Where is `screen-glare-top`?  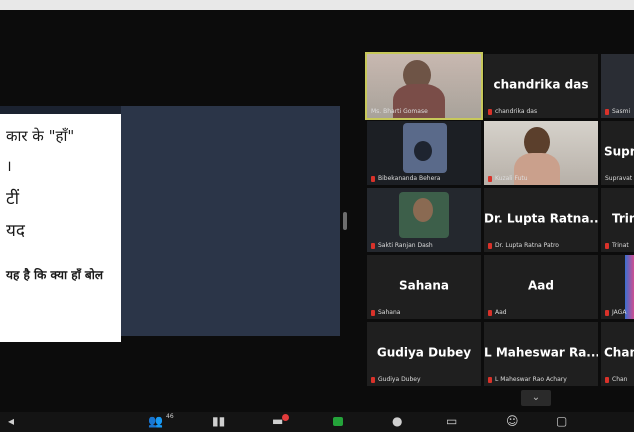
screen-glare-top is located at coordinates (317, 5).